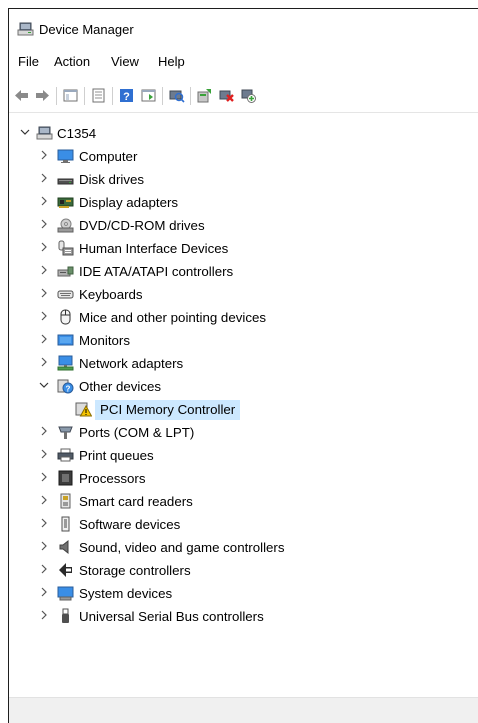  I want to click on tree-item-label: DVD/CD-ROM drives, so click(142, 225).